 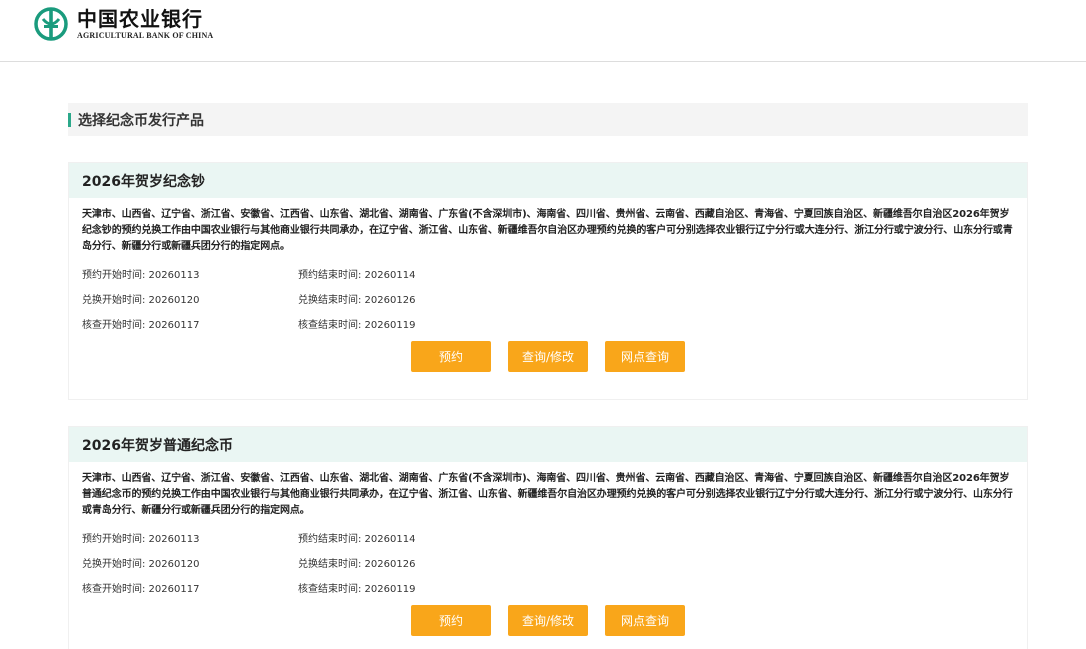 What do you see at coordinates (548, 119) in the screenshot?
I see `section-title: 选择纪念币发行产品` at bounding box center [548, 119].